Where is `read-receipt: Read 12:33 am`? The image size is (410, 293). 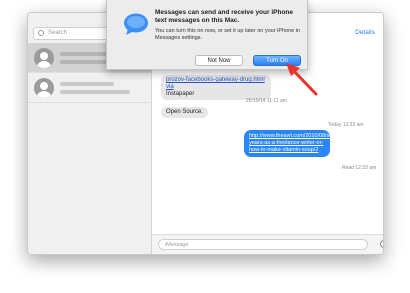 read-receipt: Read 12:33 am is located at coordinates (359, 168).